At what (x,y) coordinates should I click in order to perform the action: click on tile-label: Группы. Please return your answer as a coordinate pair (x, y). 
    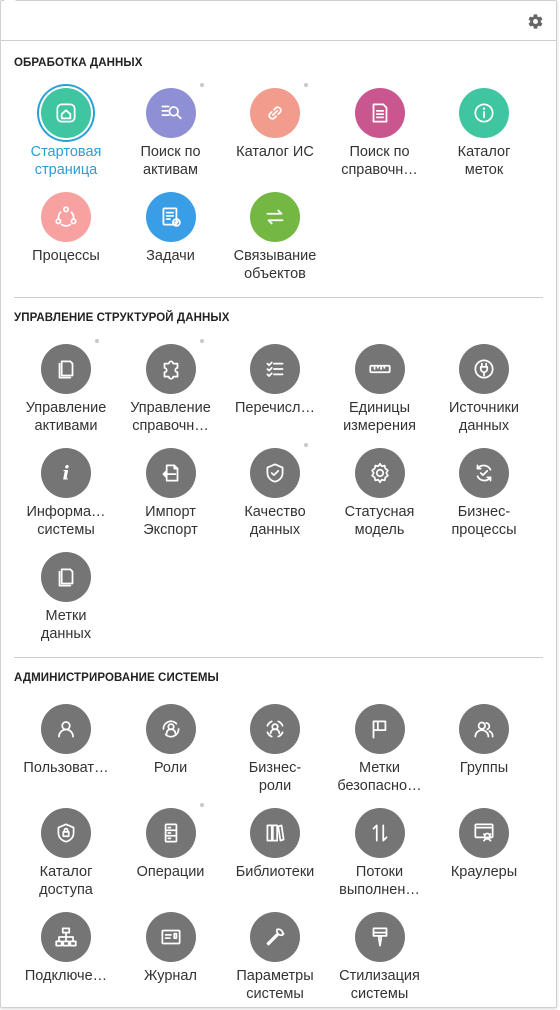
    Looking at the image, I should click on (484, 768).